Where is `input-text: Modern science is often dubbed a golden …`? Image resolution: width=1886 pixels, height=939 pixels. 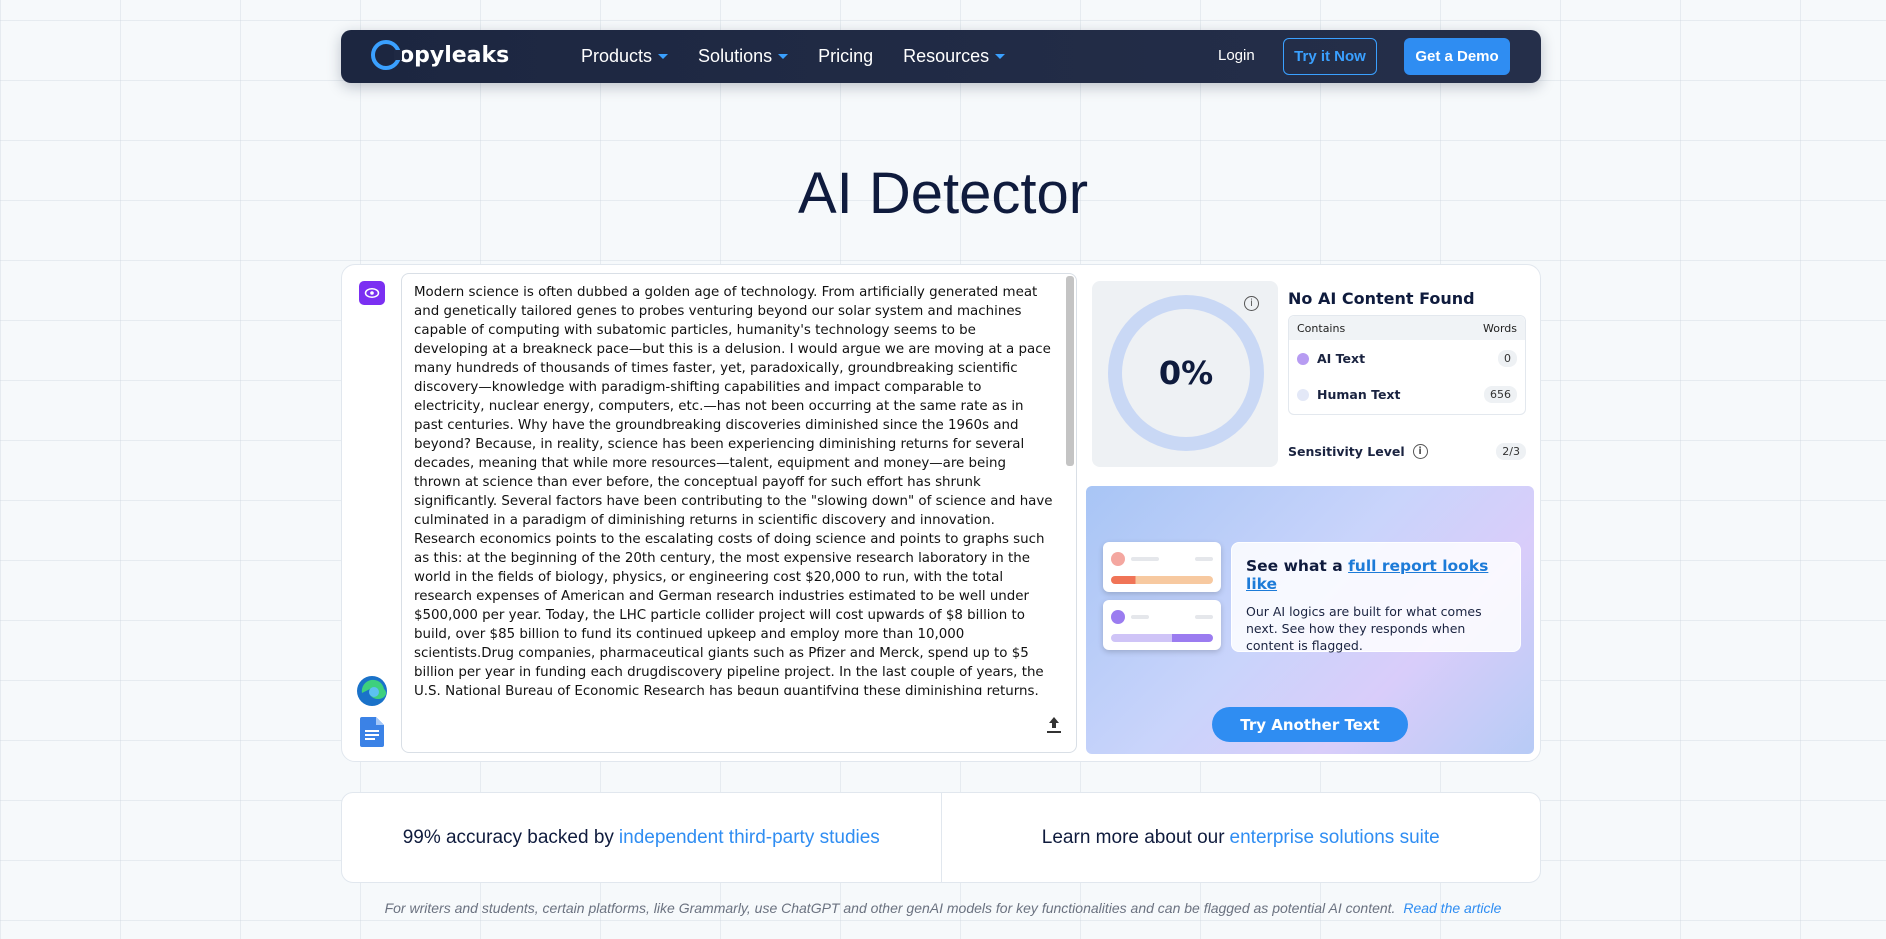
input-text: Modern science is often dubbed a golden … is located at coordinates (734, 489).